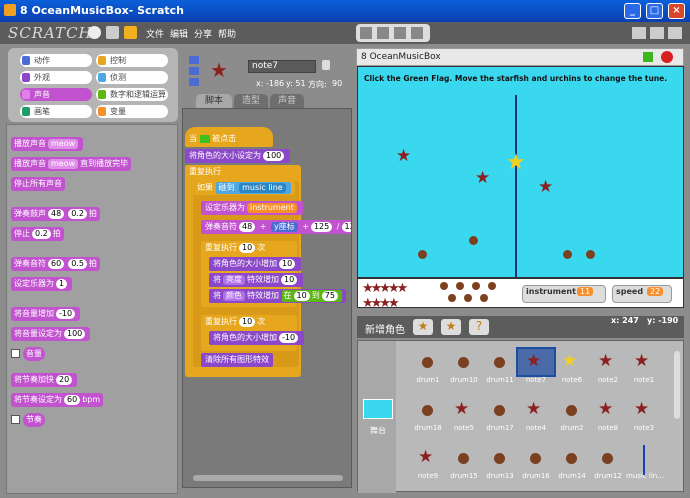 Image resolution: width=690 pixels, height=498 pixels. I want to click on clear-effects-block: 清除所有图形特效, so click(237, 360).